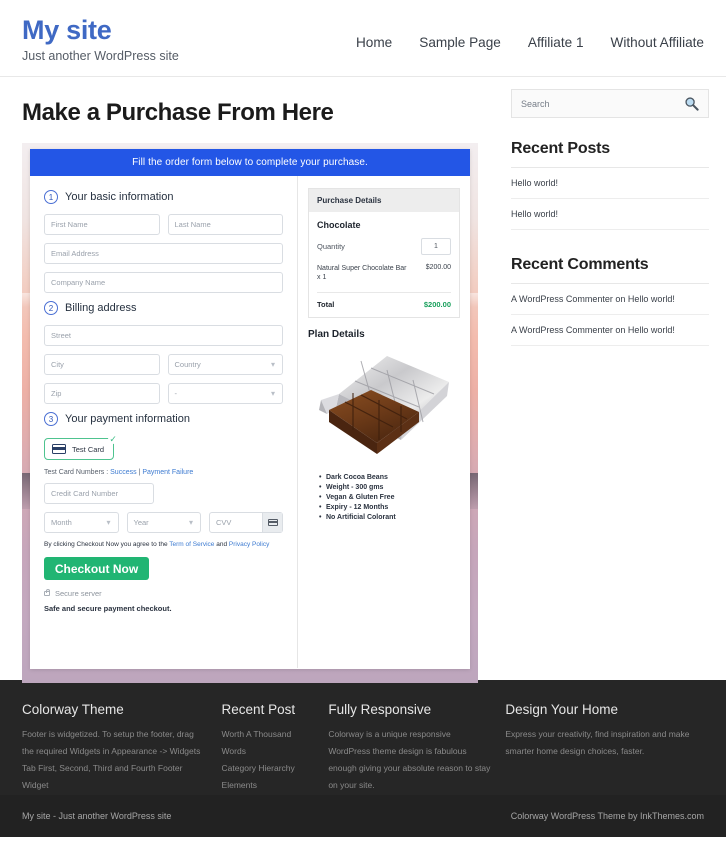 This screenshot has width=726, height=852. What do you see at coordinates (556, 42) in the screenshot?
I see `nav-item-affiliate-1: Affiliate 1` at bounding box center [556, 42].